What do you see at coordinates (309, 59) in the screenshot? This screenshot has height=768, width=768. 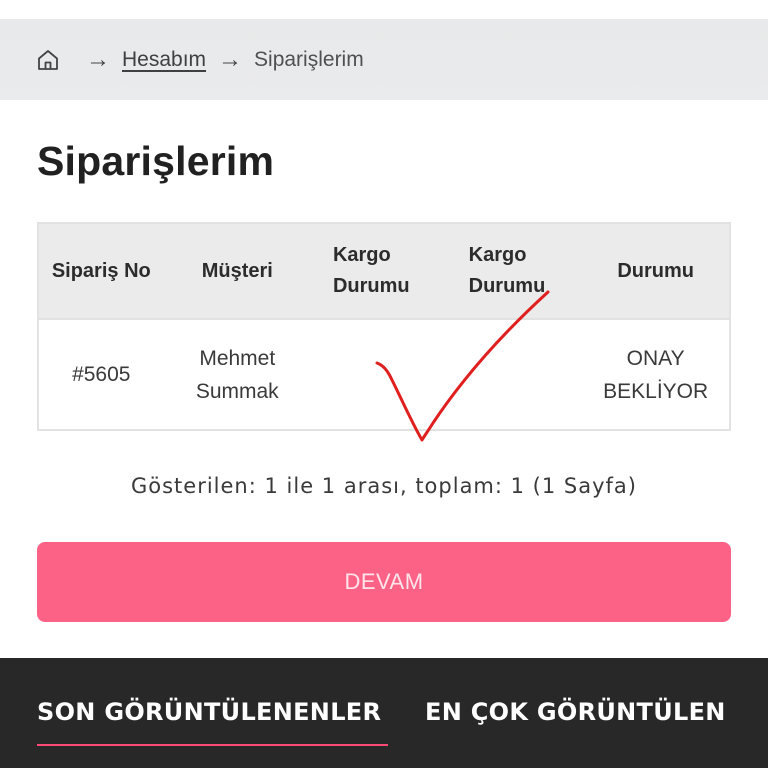 I see `breadcrumb-current-orders: Siparişlerim` at bounding box center [309, 59].